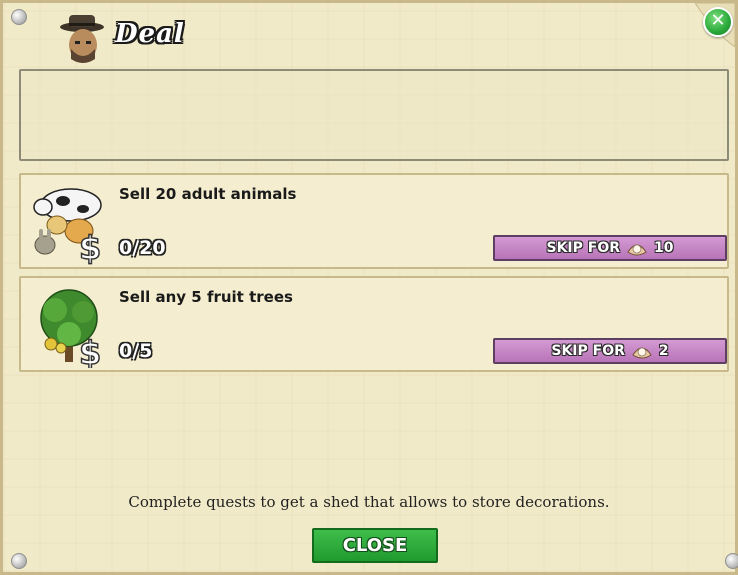  I want to click on detective-avatar-icon, so click(82, 39).